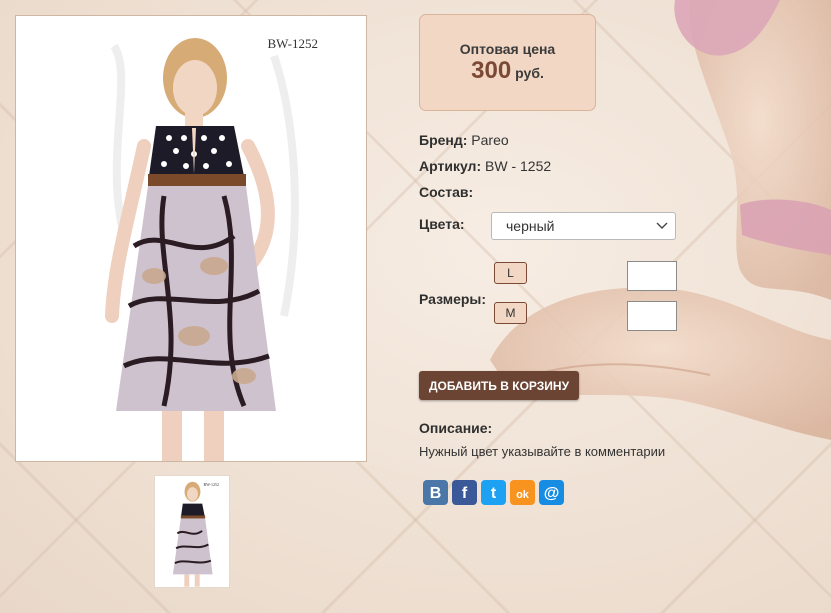 Image resolution: width=831 pixels, height=613 pixels. I want to click on article-row: Артикул: BW - 1252, so click(485, 166).